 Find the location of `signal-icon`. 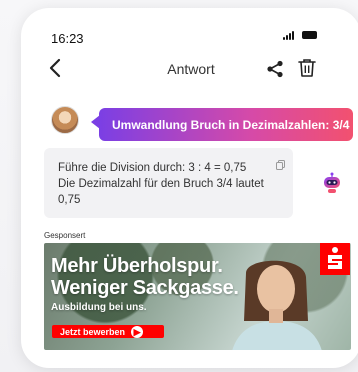

signal-icon is located at coordinates (288, 35).